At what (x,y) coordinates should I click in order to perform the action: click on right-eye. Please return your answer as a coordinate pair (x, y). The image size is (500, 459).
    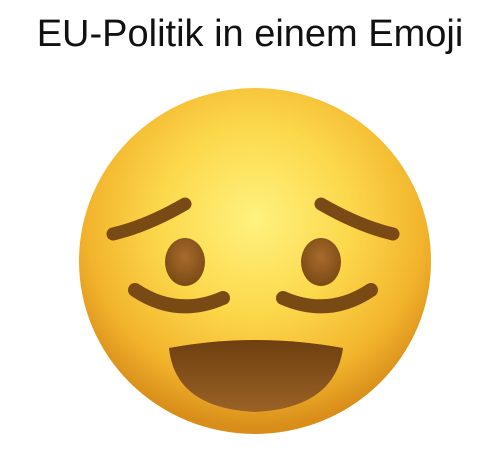
    Looking at the image, I should click on (321, 262).